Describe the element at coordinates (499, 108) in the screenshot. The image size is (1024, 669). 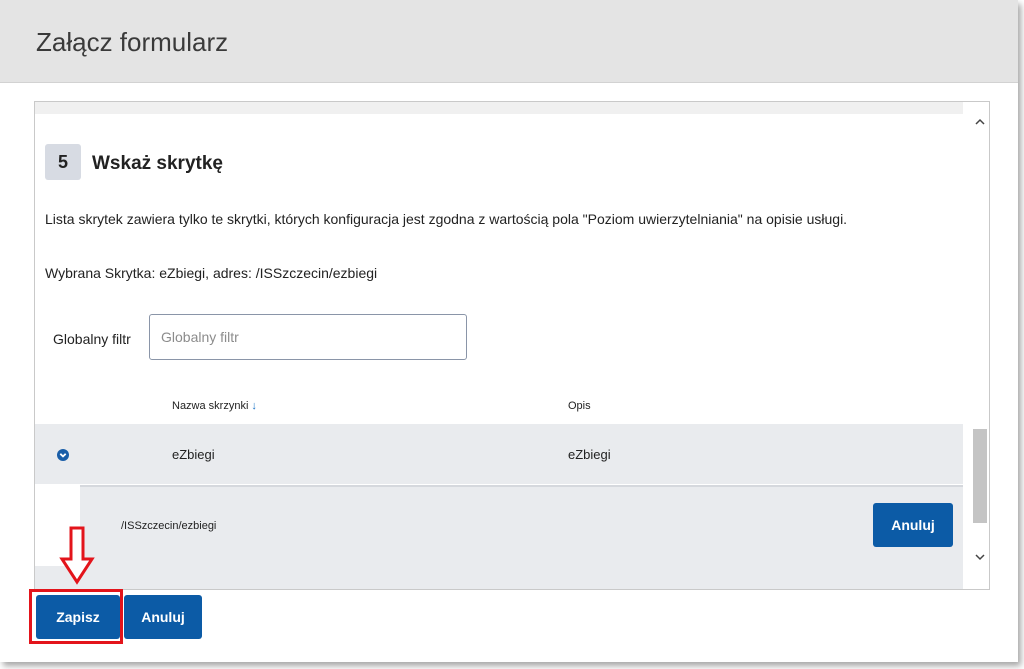
I see `previous-section-edge` at that location.